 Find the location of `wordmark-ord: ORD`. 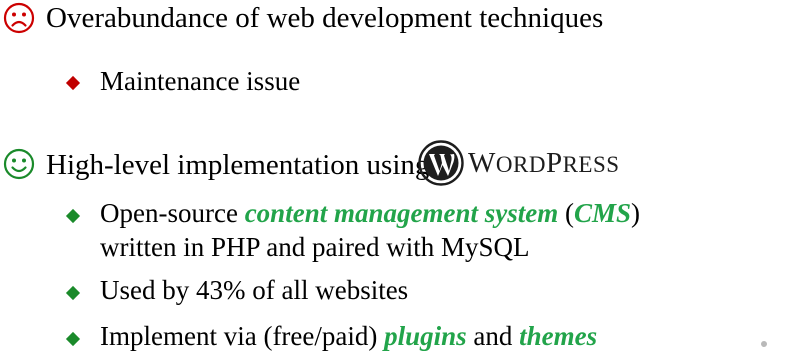

wordmark-ord: ORD is located at coordinates (520, 164).